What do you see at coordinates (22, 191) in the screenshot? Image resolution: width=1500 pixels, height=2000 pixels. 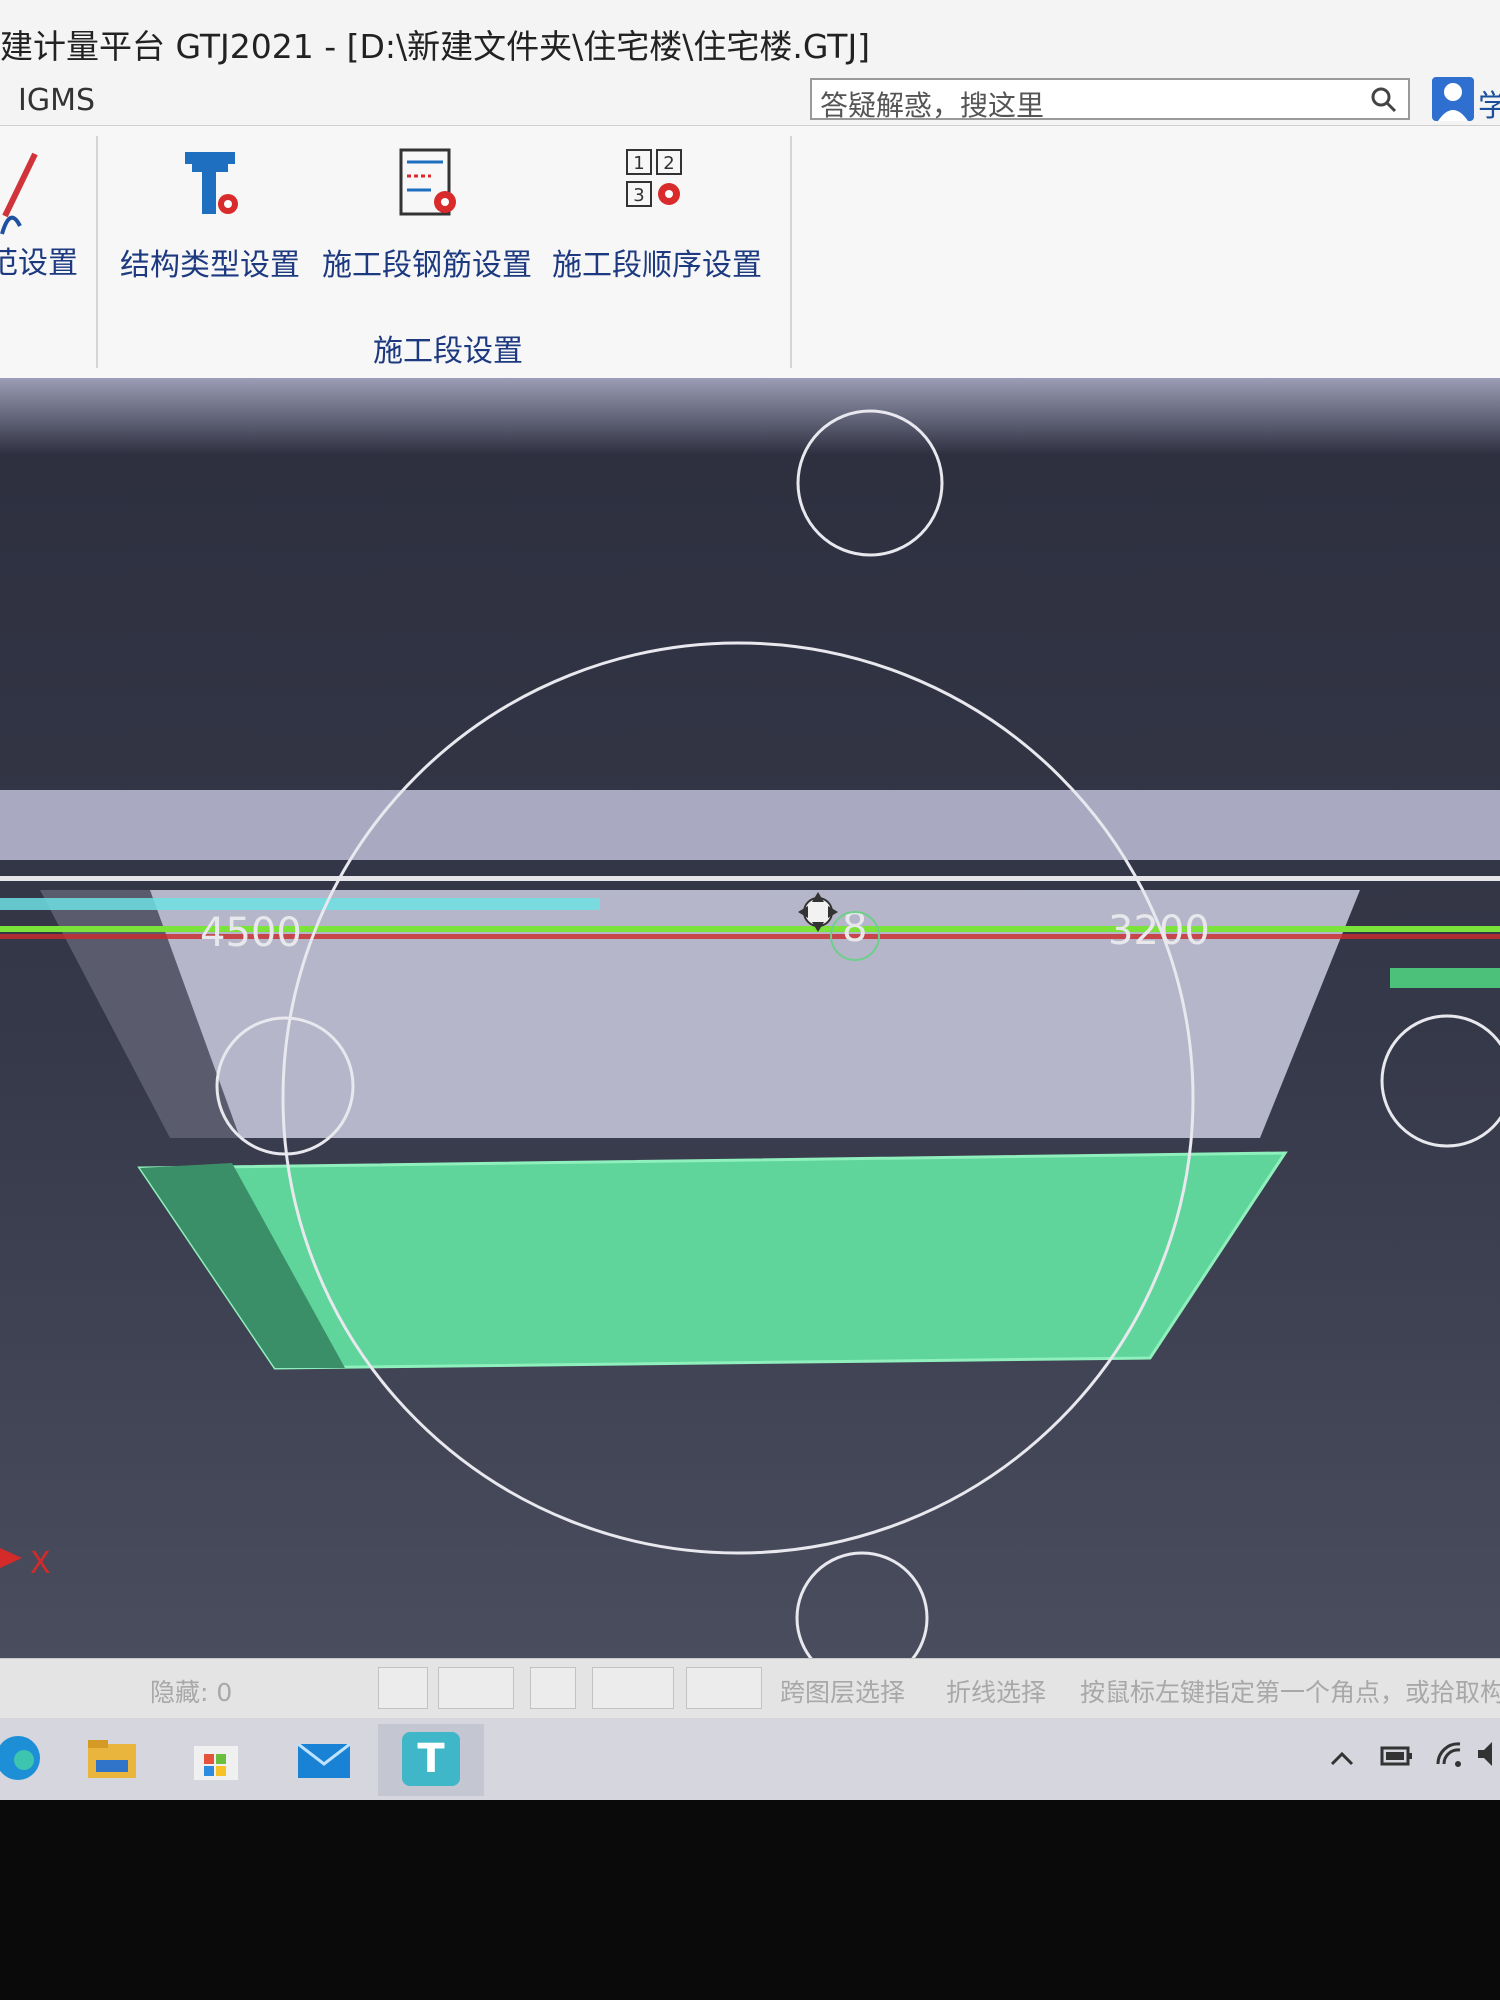 I see `pencil-icon` at bounding box center [22, 191].